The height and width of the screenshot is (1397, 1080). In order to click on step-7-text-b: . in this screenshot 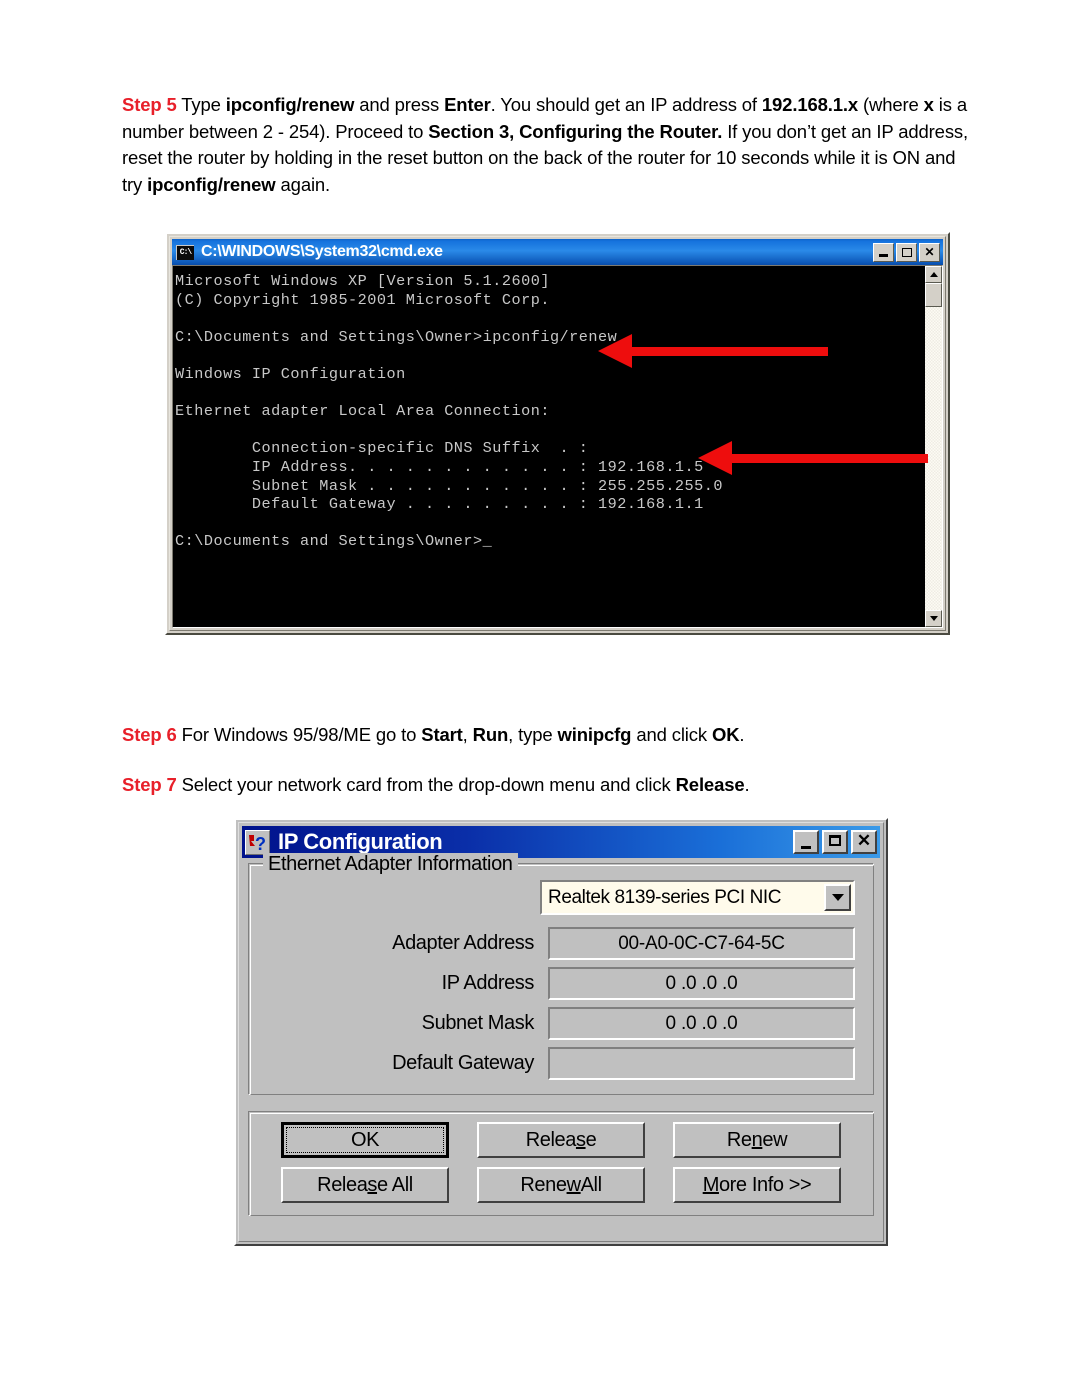, I will do `click(747, 784)`.